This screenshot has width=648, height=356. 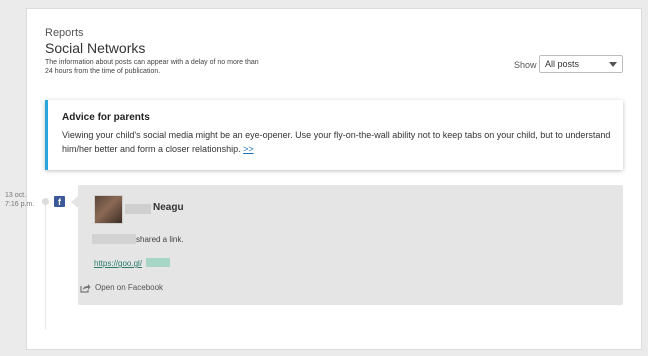 What do you see at coordinates (562, 64) in the screenshot?
I see `show-filter-value: All posts` at bounding box center [562, 64].